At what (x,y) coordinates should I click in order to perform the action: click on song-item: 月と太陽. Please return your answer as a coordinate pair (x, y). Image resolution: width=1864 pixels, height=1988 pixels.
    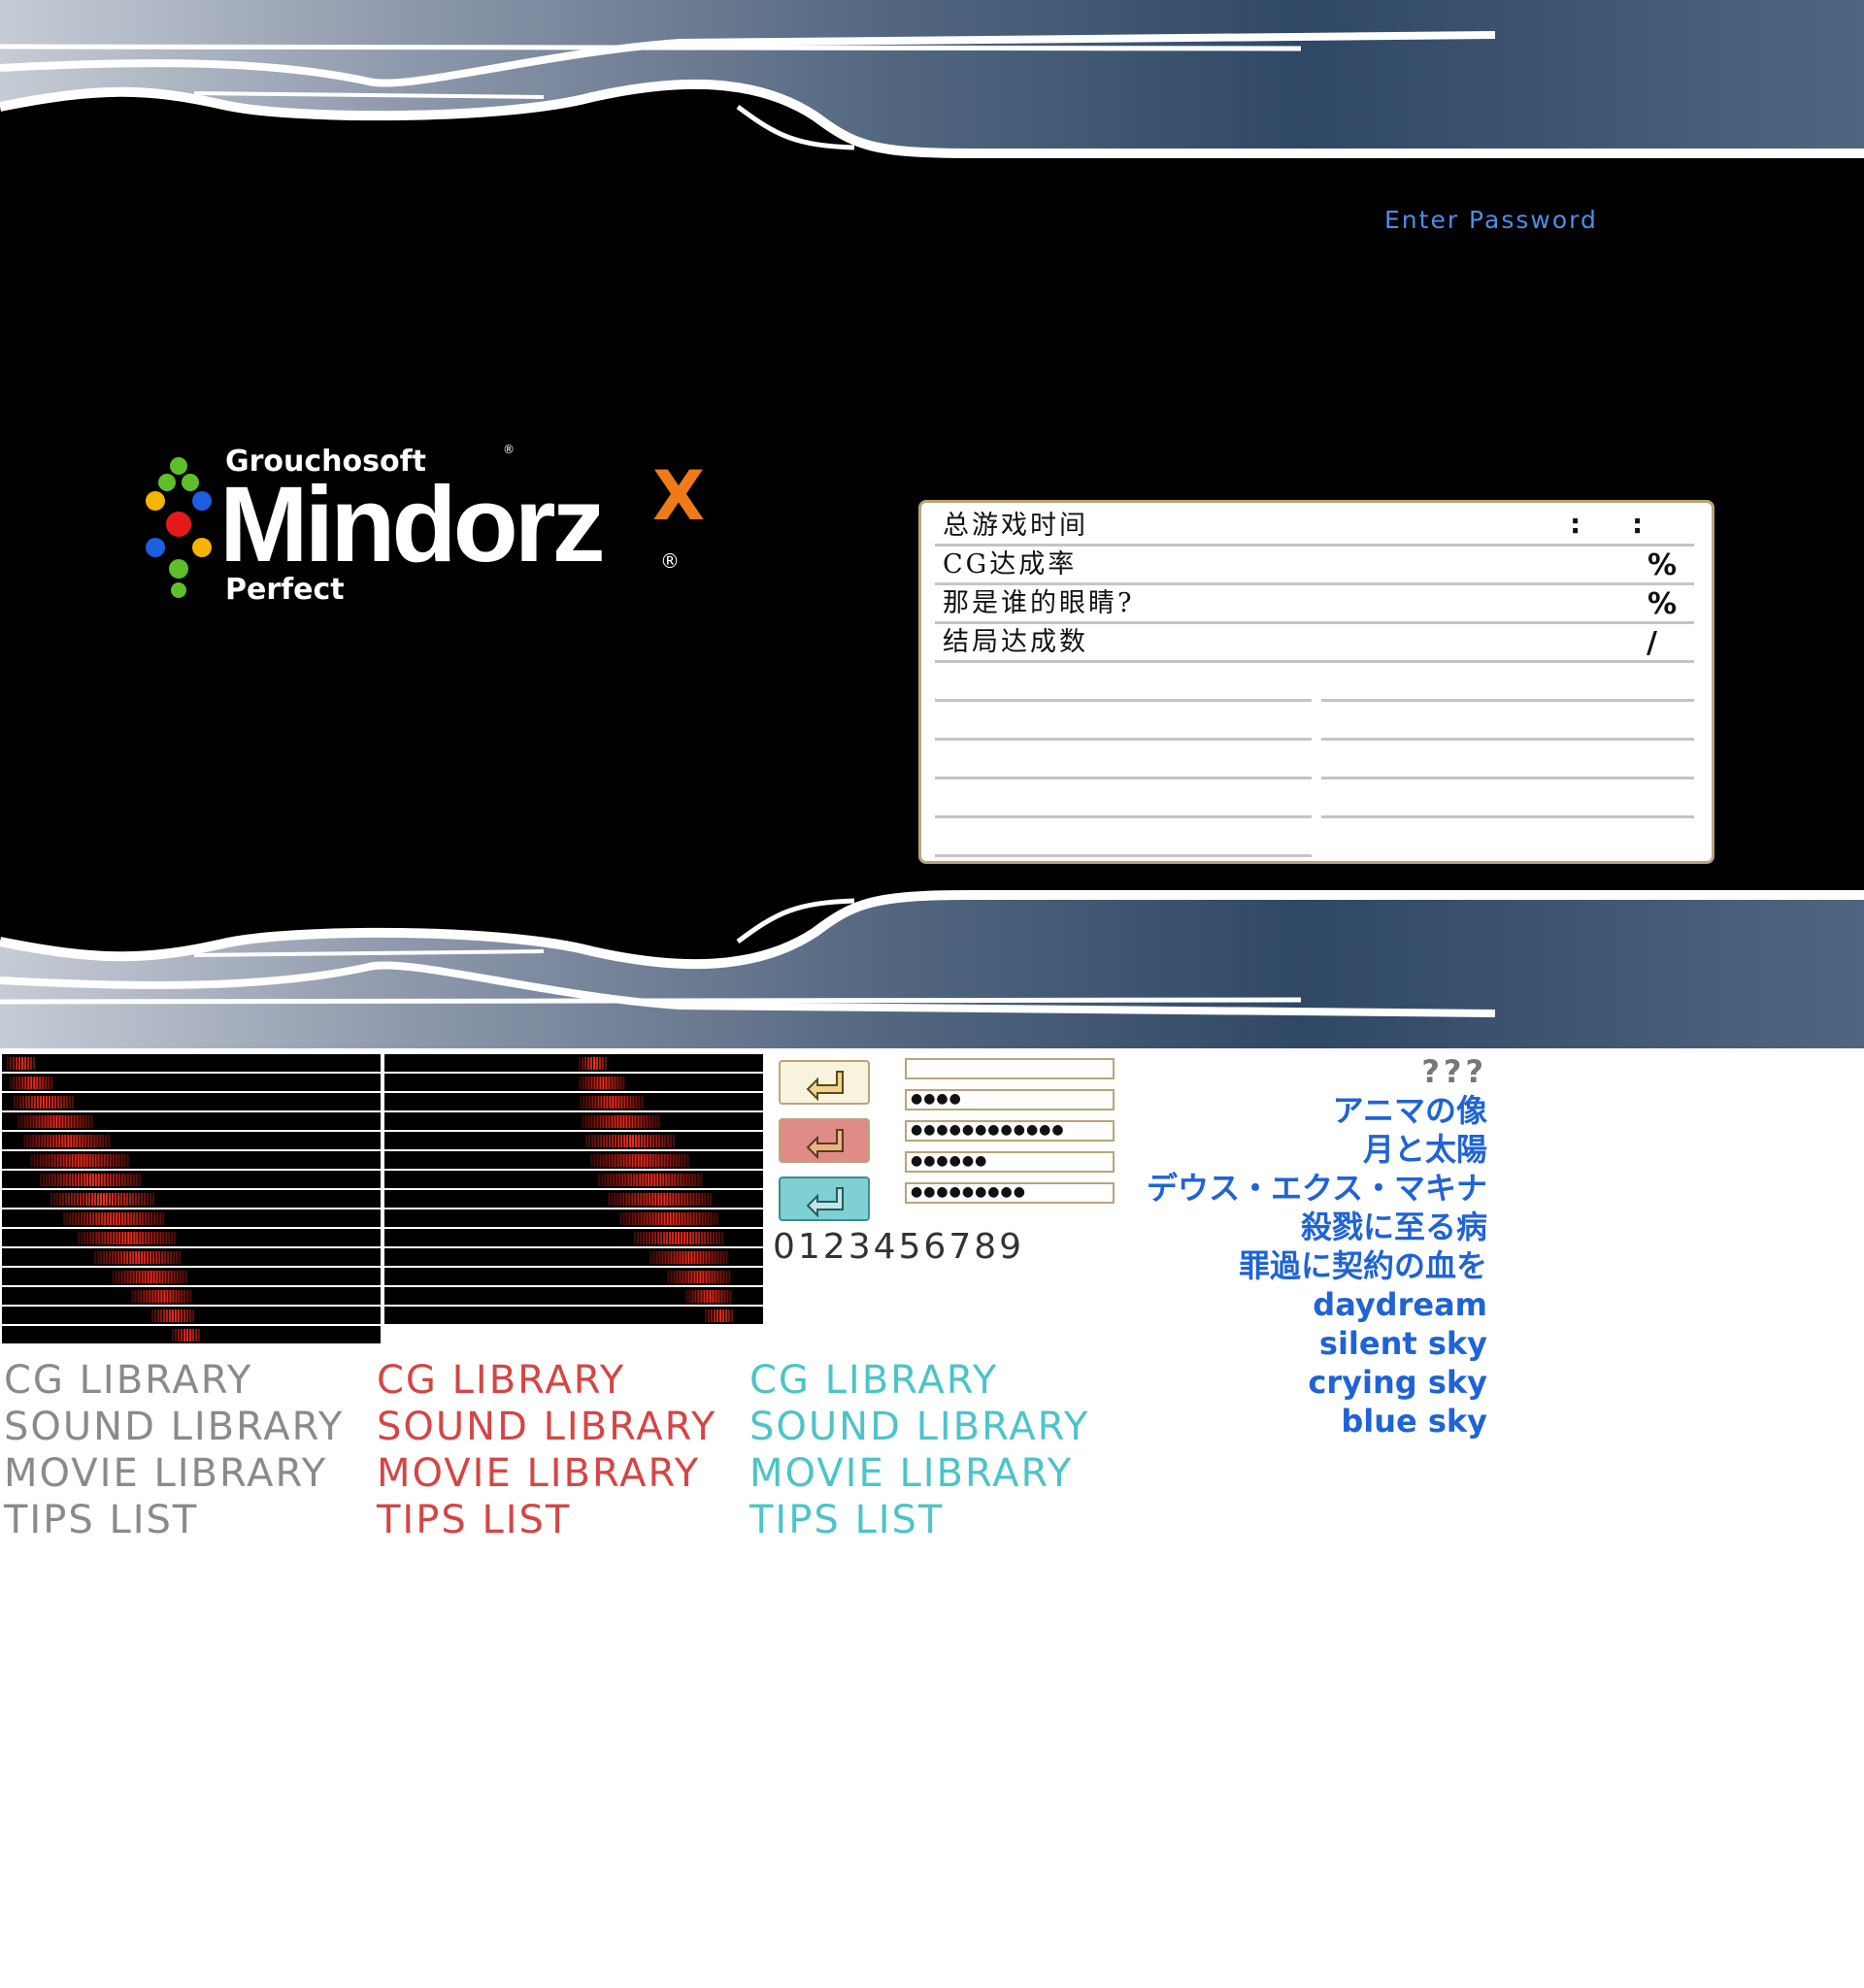
    Looking at the image, I should click on (1317, 1149).